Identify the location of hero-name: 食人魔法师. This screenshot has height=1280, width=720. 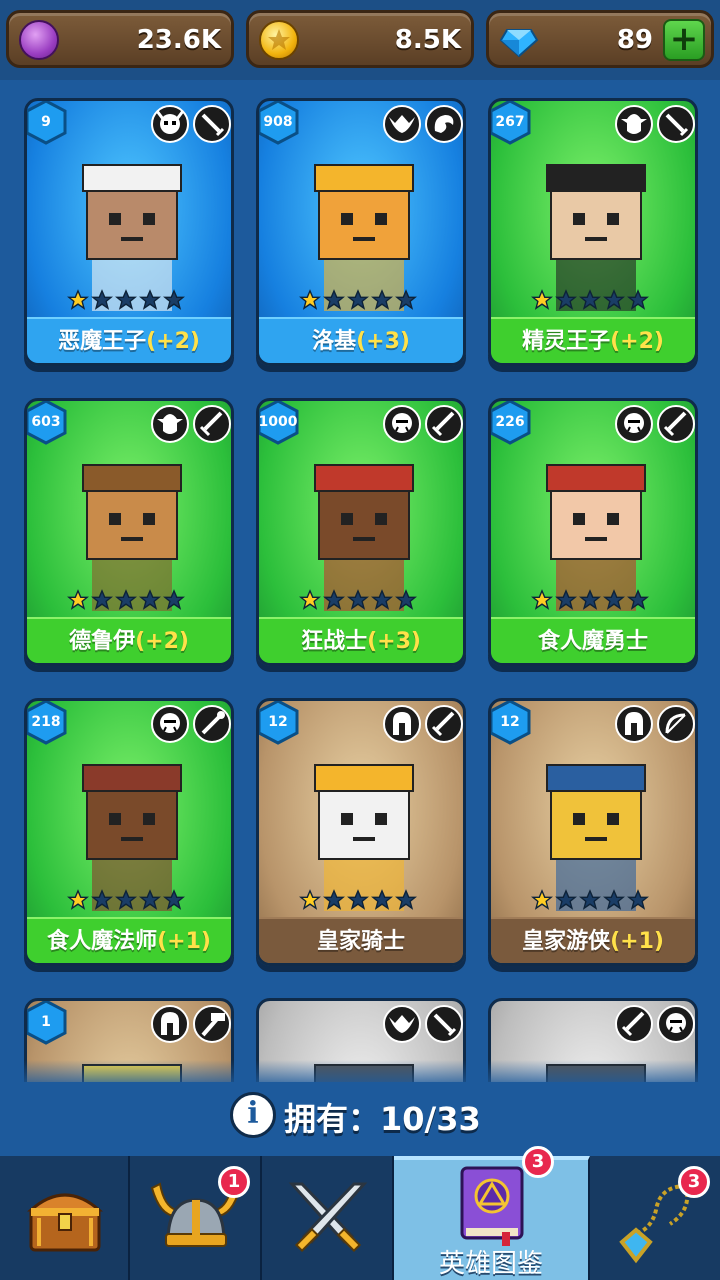
(102, 941).